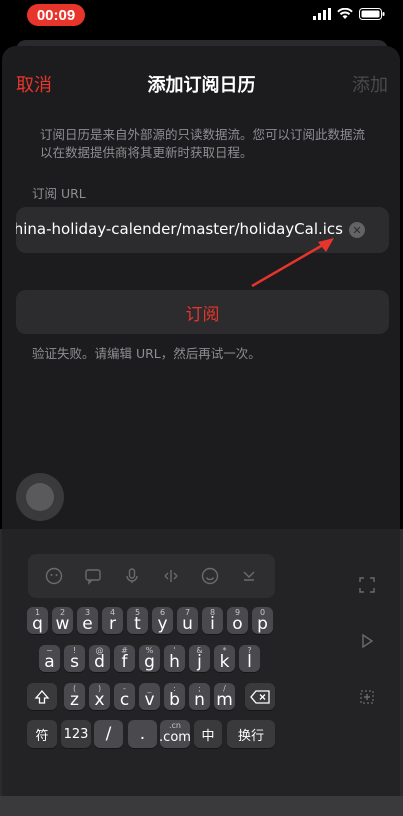 Image resolution: width=403 pixels, height=816 pixels. What do you see at coordinates (174, 688) in the screenshot?
I see `key-b-secondary-label: :` at bounding box center [174, 688].